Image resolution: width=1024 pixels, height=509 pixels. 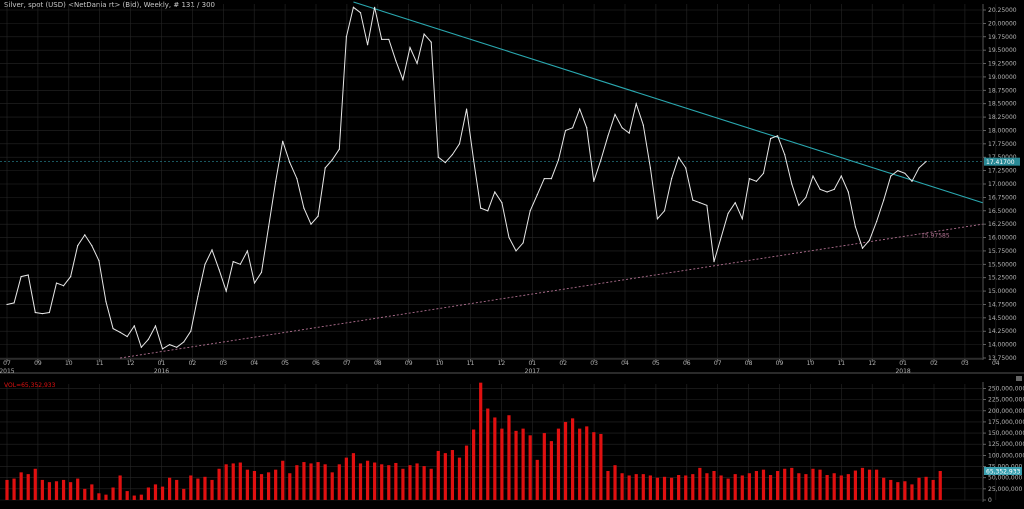 What do you see at coordinates (625, 363) in the screenshot?
I see `time-tick-label: 04` at bounding box center [625, 363].